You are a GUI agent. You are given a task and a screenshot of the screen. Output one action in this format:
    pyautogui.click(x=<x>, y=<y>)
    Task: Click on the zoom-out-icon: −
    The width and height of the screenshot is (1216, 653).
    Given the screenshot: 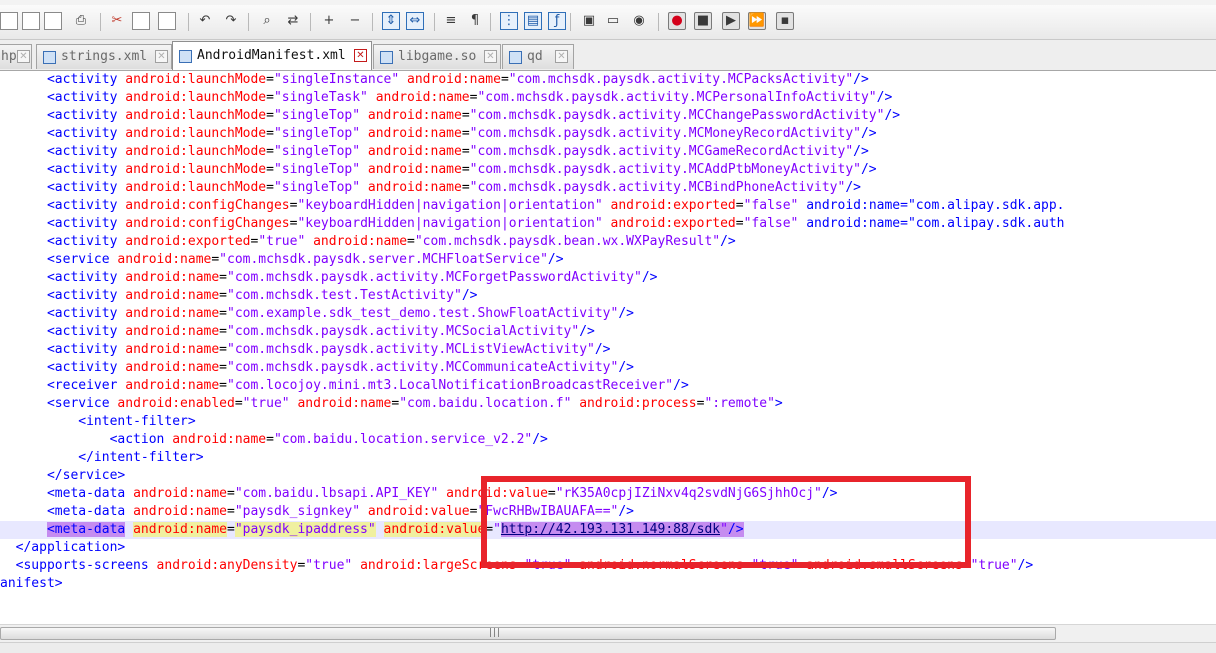 What is the action you would take?
    pyautogui.click(x=355, y=21)
    